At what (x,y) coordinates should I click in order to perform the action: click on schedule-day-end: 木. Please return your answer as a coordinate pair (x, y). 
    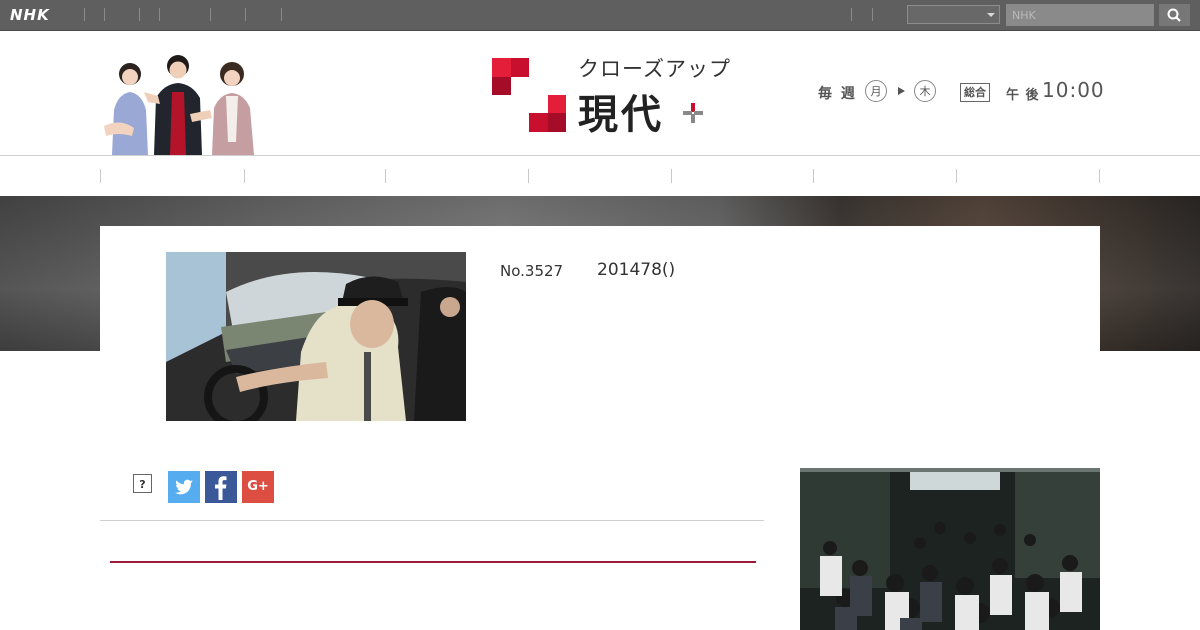
    Looking at the image, I should click on (925, 91).